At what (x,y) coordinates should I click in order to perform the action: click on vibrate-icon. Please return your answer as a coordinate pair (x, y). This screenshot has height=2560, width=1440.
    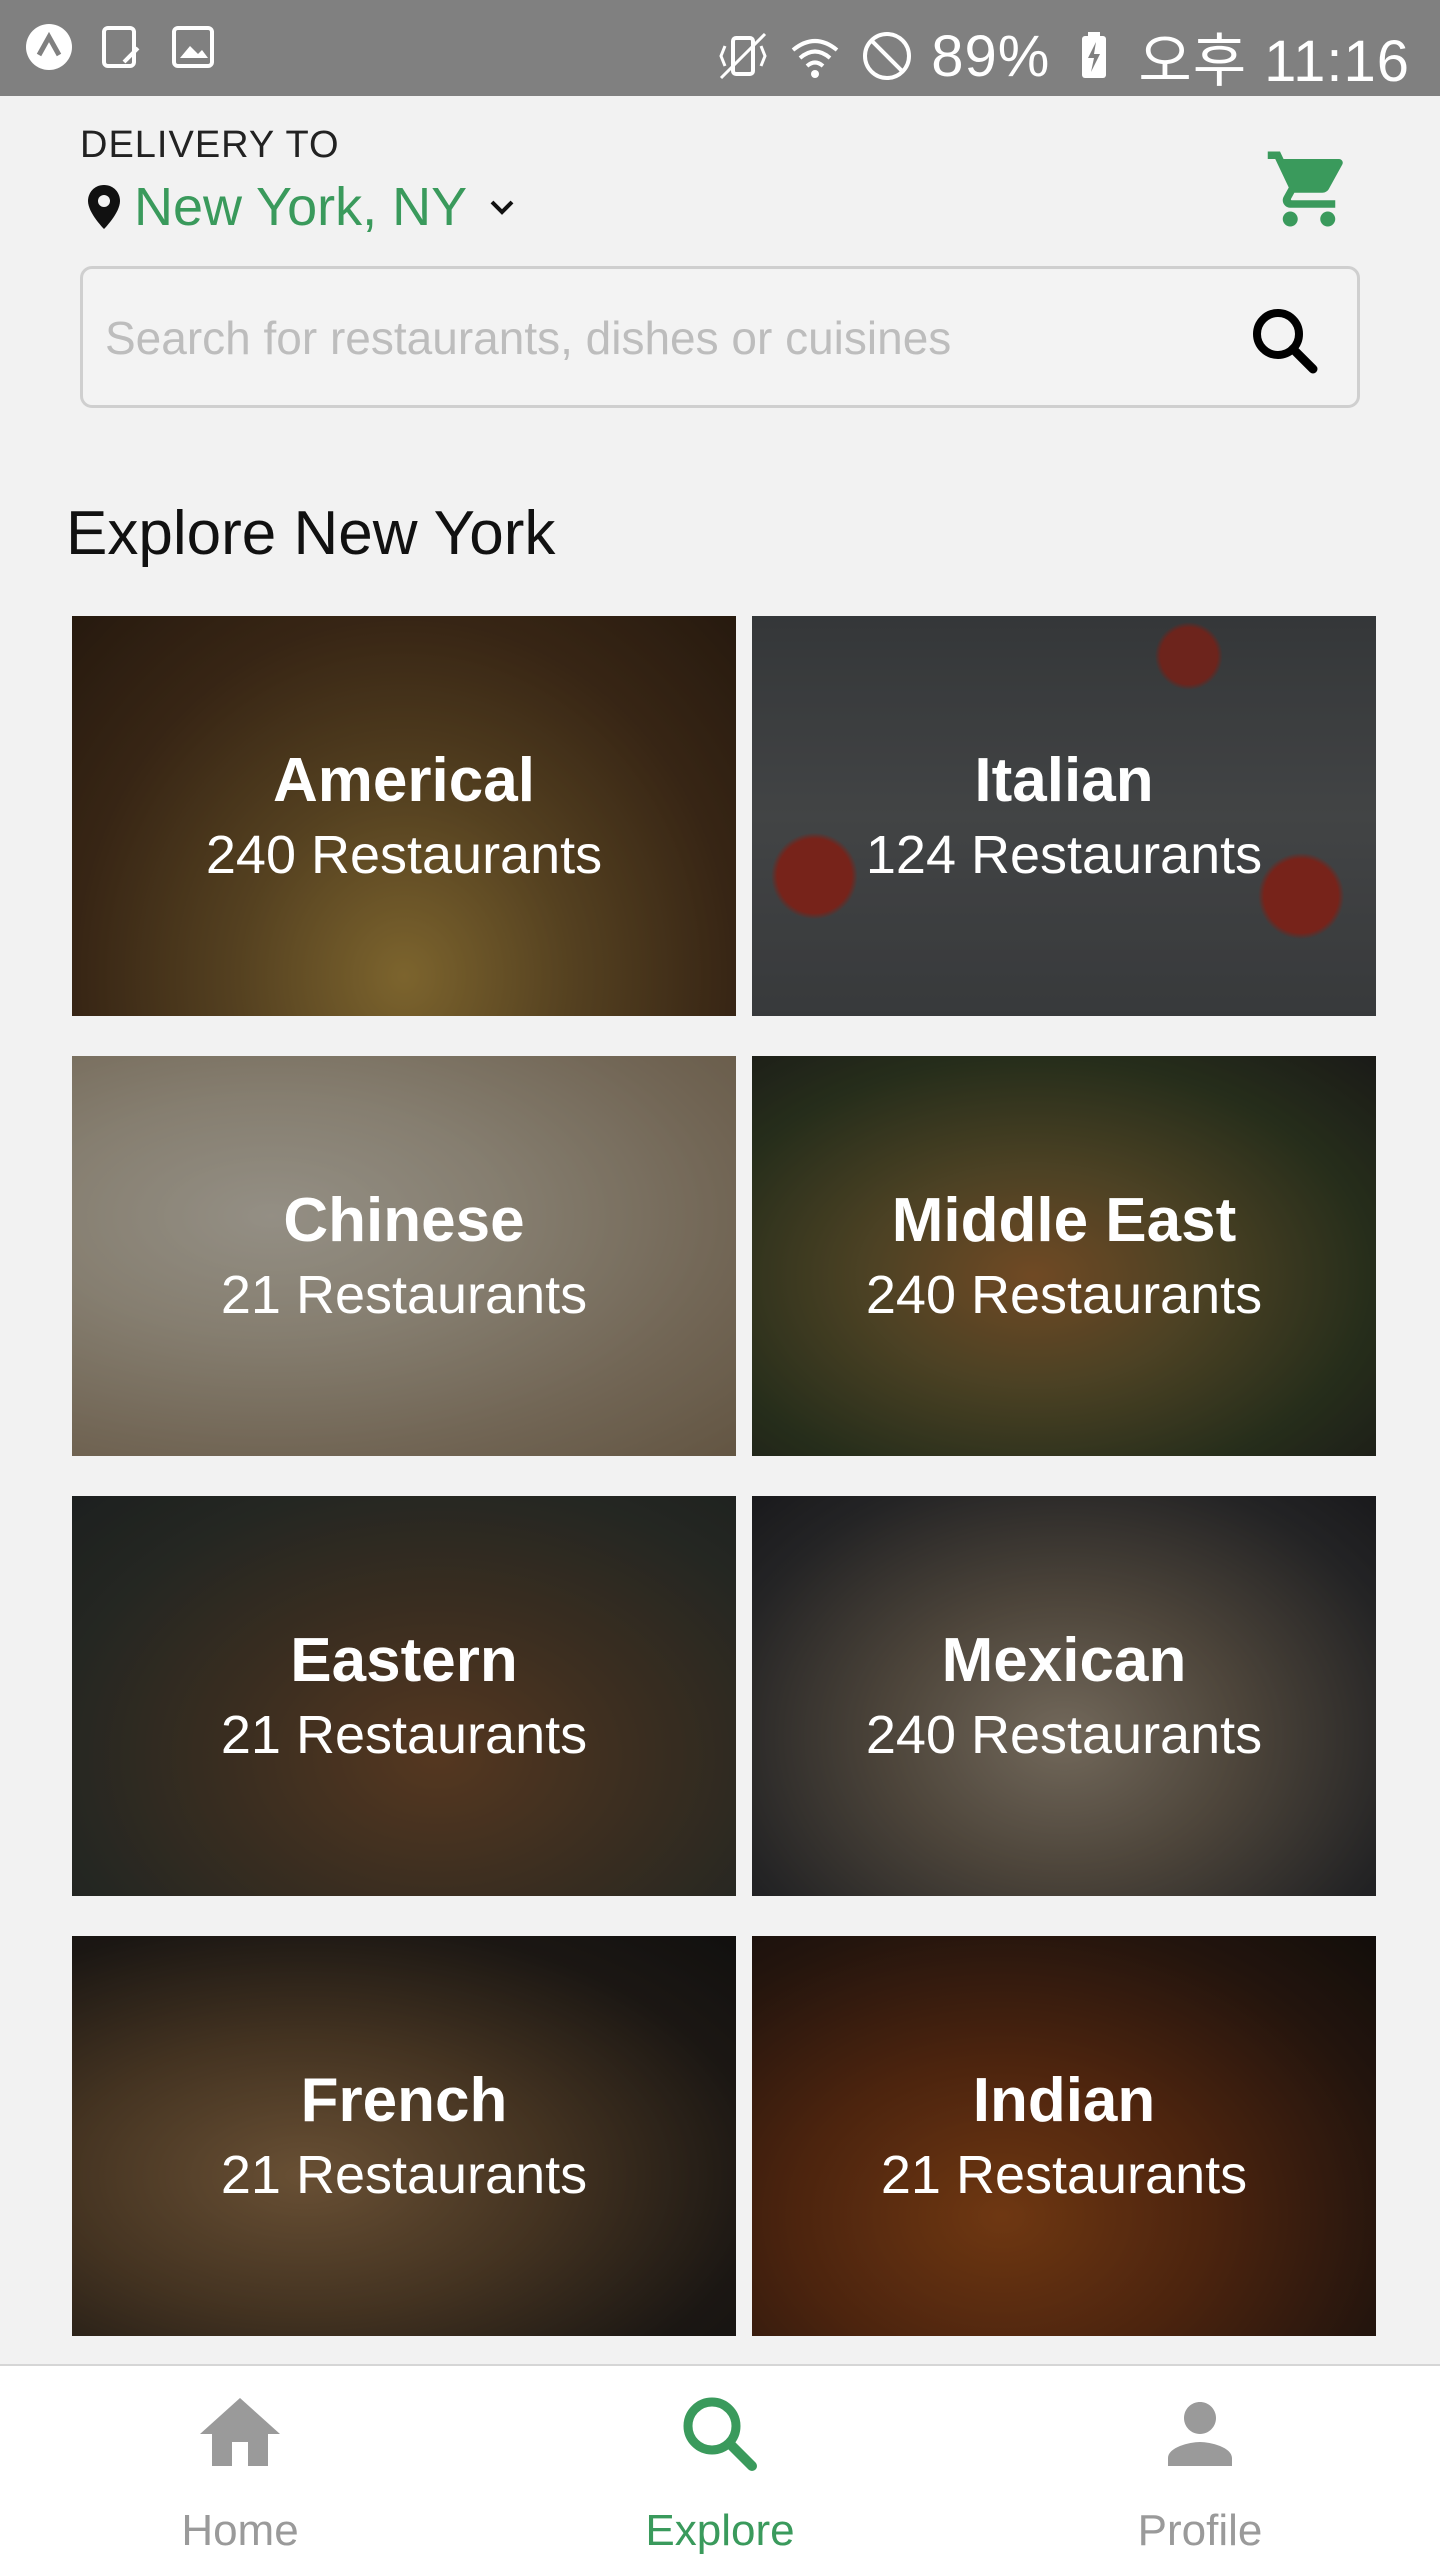
    Looking at the image, I should click on (743, 56).